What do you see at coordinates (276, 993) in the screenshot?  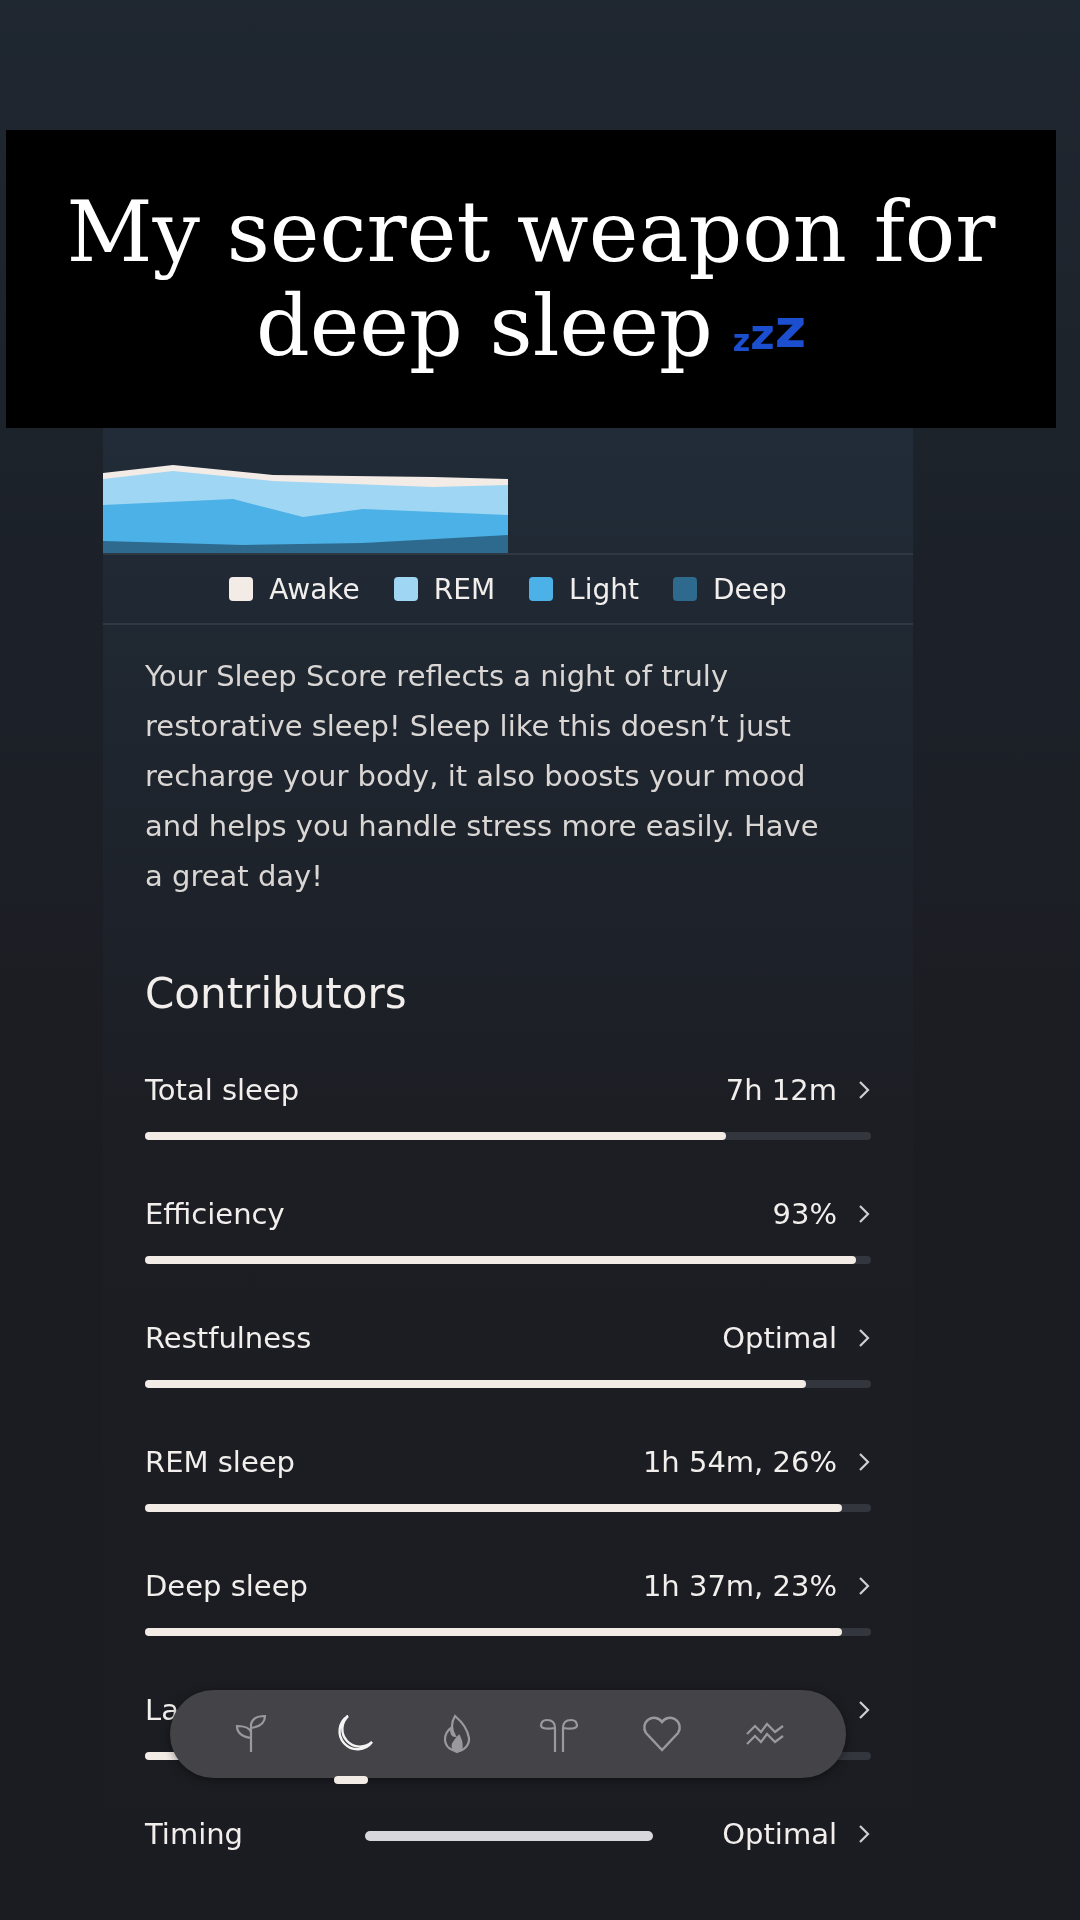 I see `section-title: Contributors` at bounding box center [276, 993].